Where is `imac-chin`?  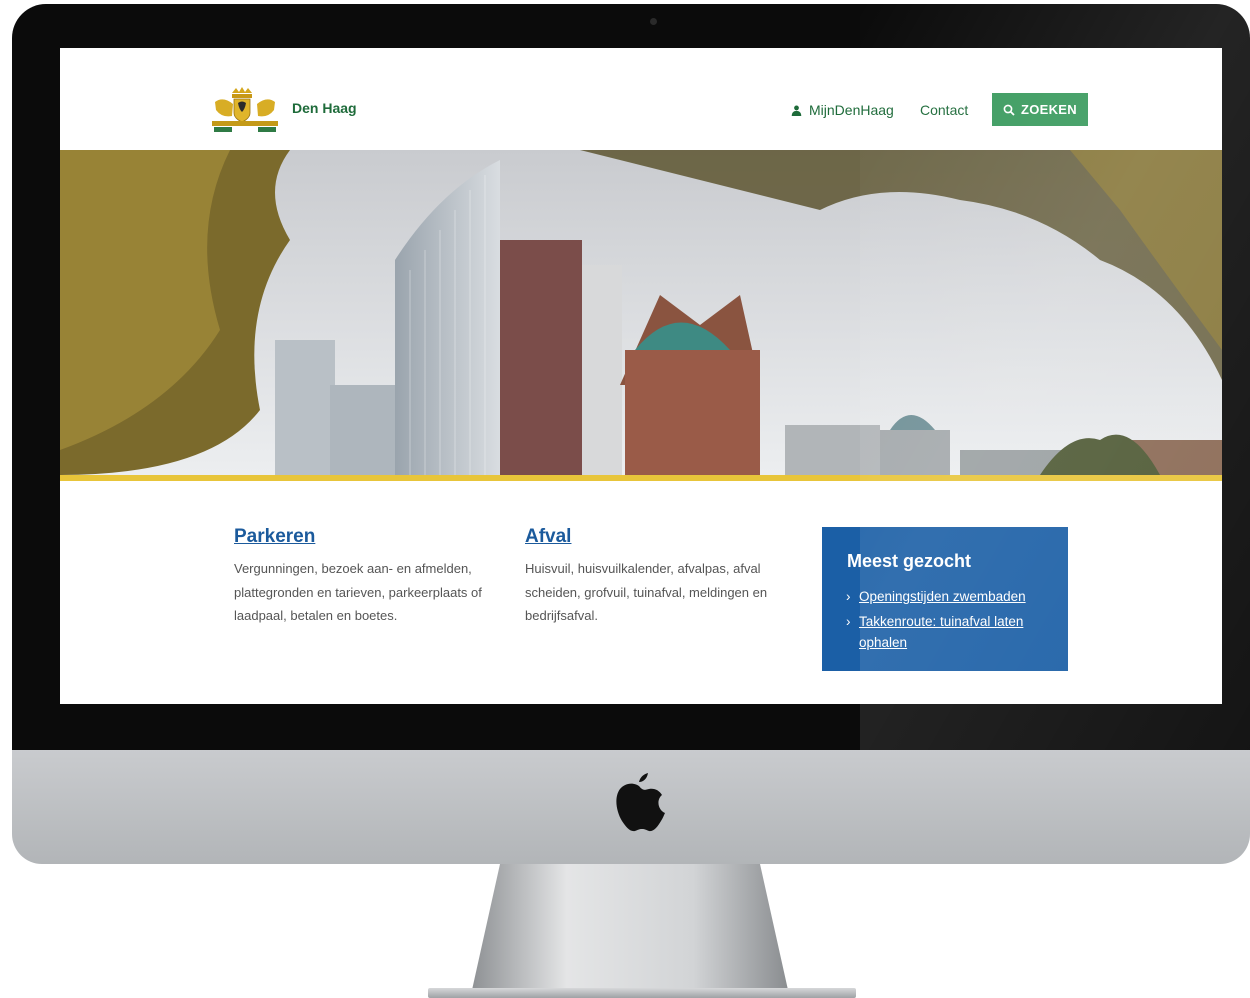
imac-chin is located at coordinates (631, 807).